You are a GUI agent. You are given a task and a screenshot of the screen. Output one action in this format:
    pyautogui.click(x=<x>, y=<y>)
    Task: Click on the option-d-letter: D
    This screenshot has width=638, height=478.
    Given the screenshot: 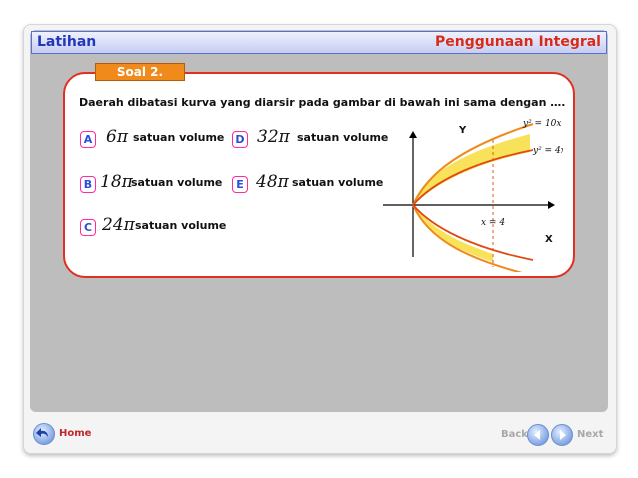 What is the action you would take?
    pyautogui.click(x=240, y=139)
    